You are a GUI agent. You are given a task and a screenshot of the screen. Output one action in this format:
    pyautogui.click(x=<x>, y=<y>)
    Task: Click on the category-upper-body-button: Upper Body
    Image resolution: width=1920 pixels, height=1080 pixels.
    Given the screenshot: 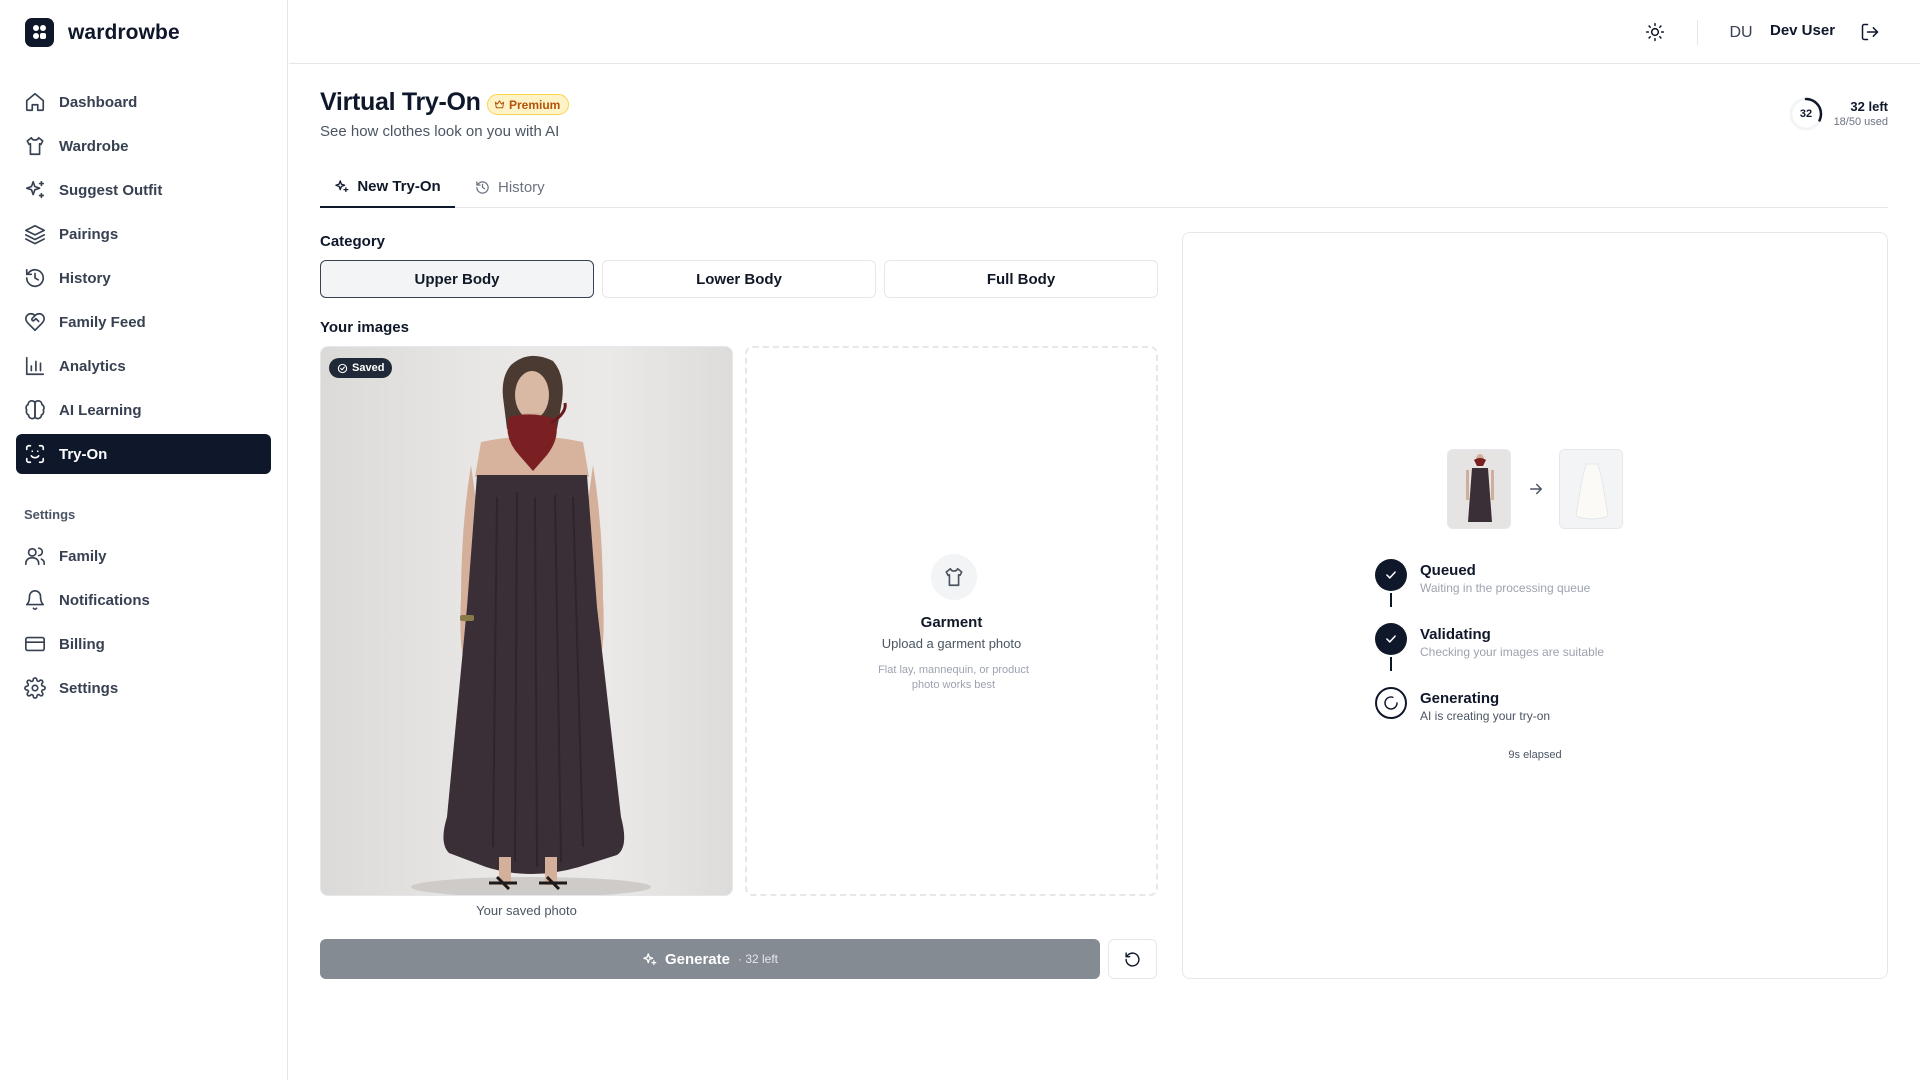 What is the action you would take?
    pyautogui.click(x=457, y=279)
    